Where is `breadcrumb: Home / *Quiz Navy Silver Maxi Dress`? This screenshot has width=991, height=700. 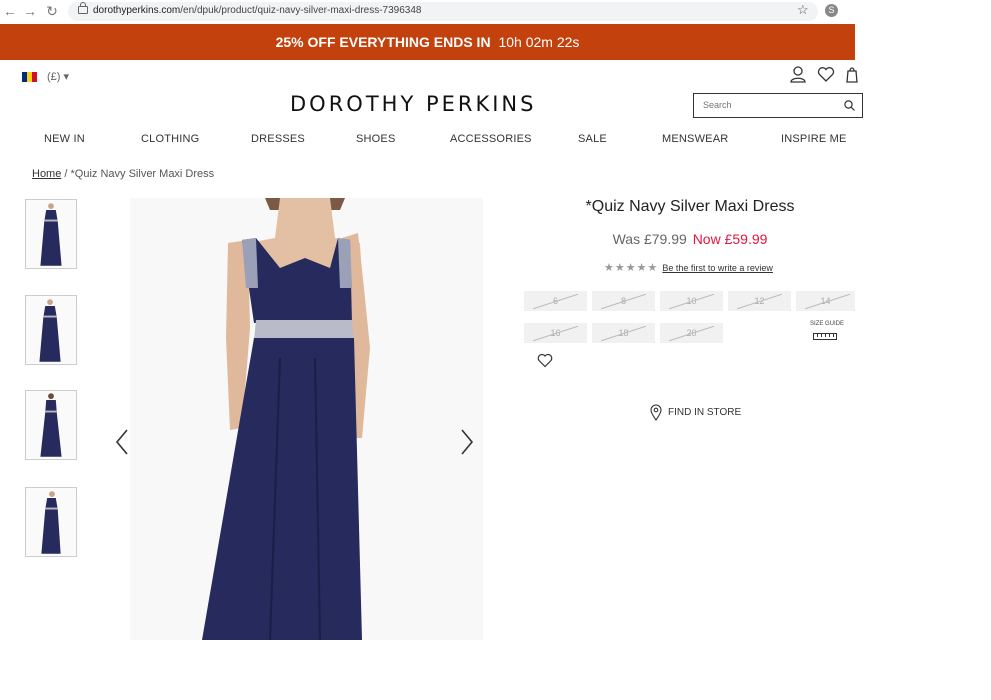
breadcrumb: Home / *Quiz Navy Silver Maxi Dress is located at coordinates (123, 174).